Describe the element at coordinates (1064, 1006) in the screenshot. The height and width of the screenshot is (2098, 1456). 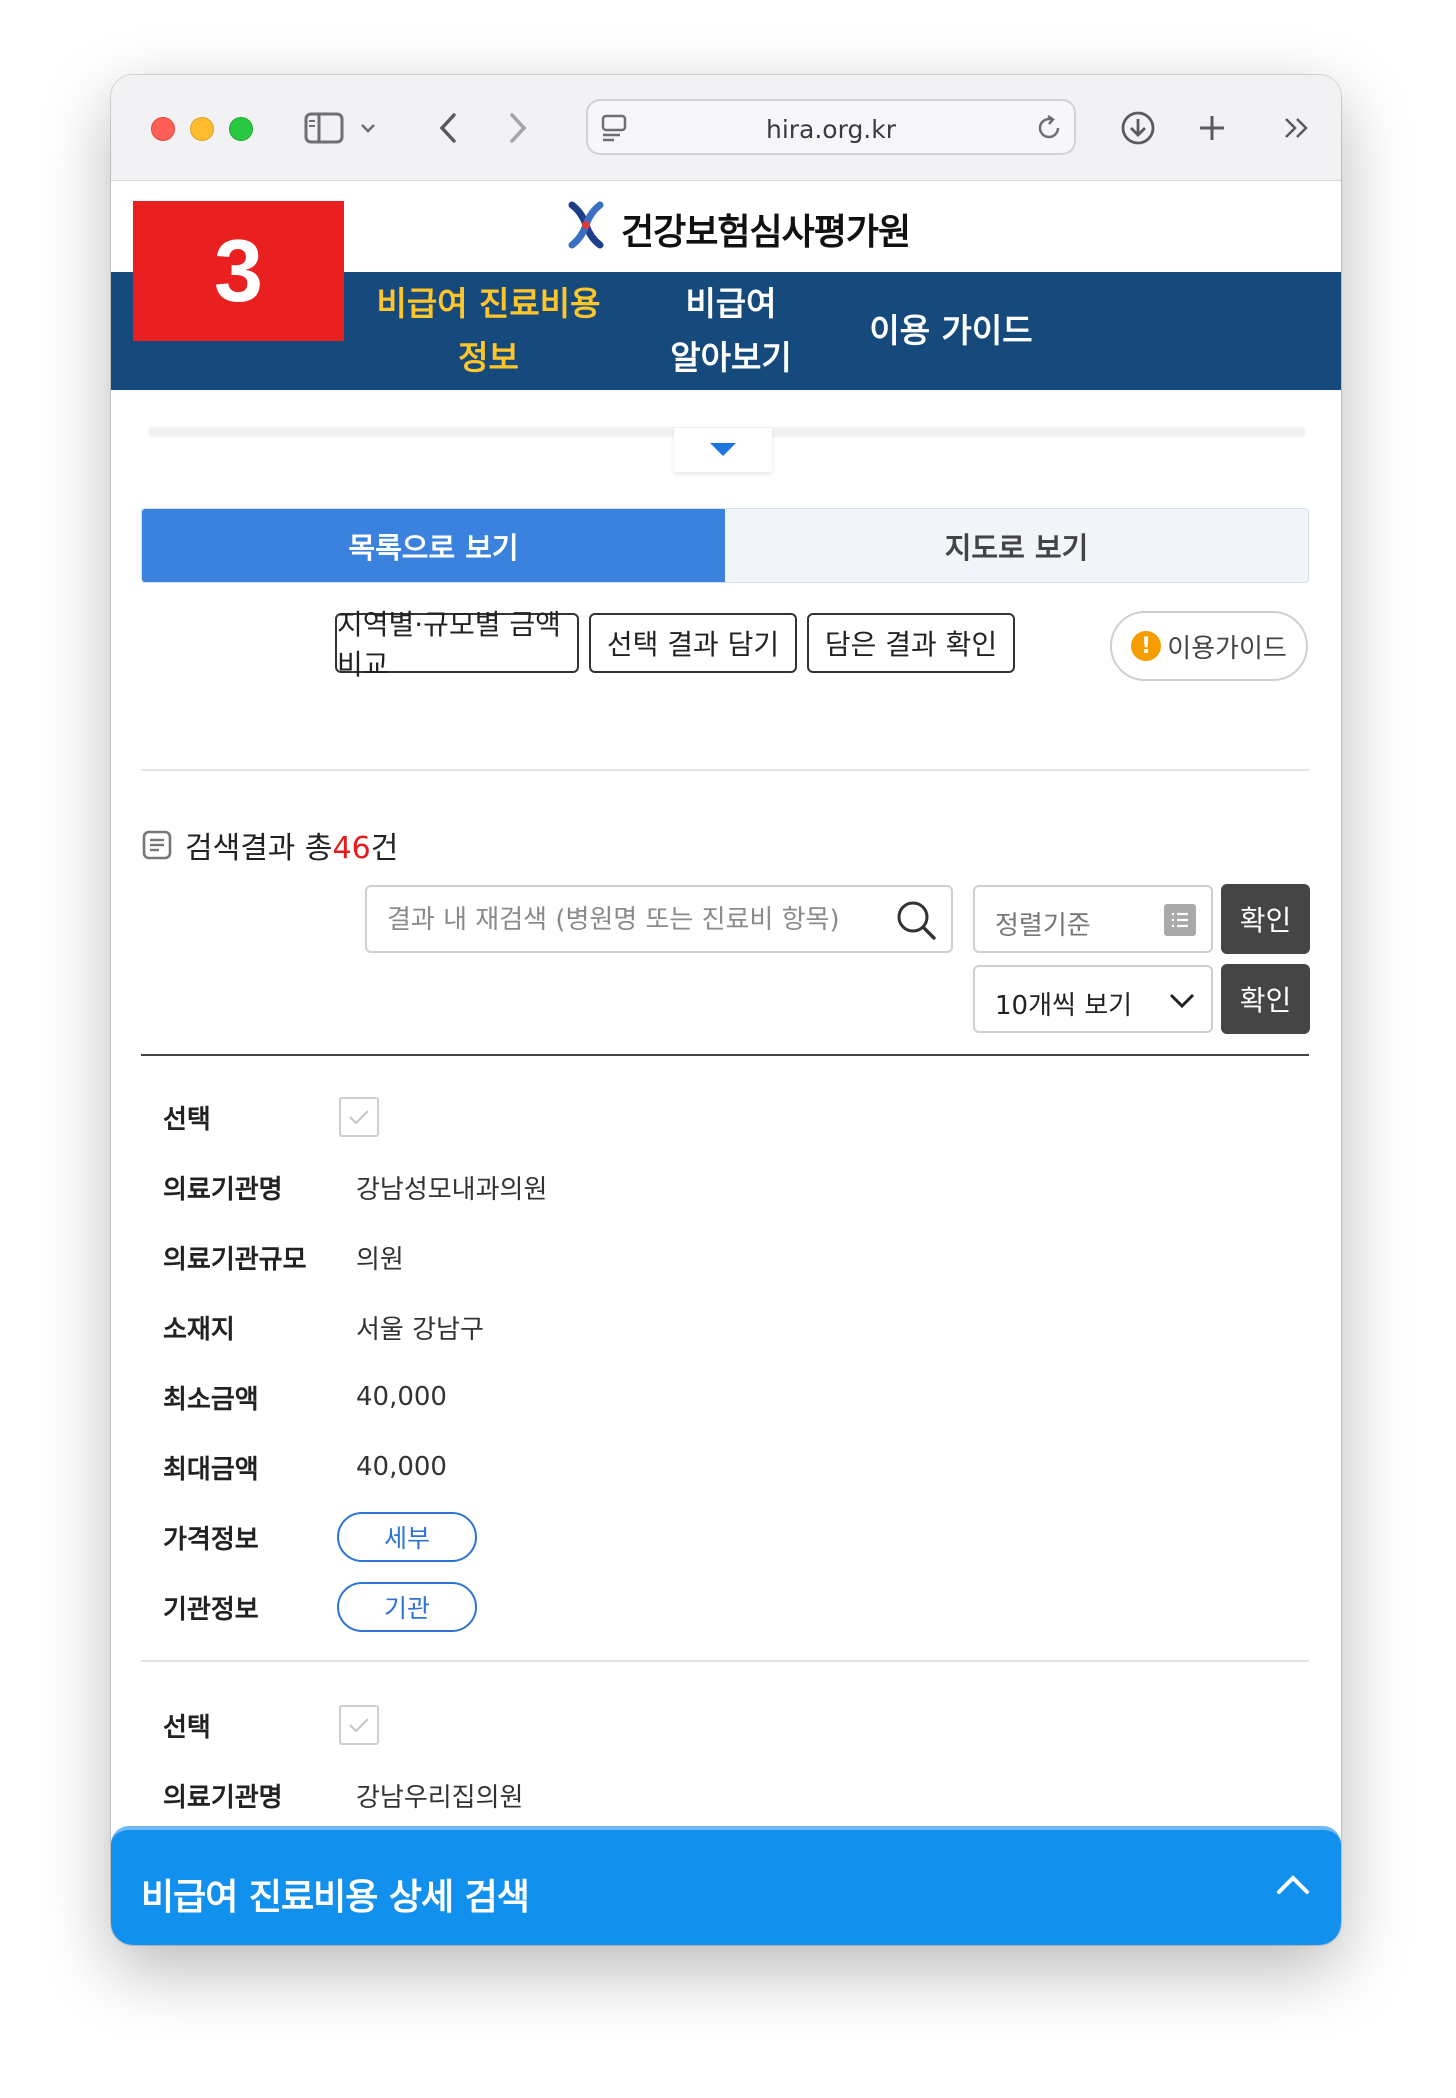
I see `per-page-value: 10개씩 보기` at that location.